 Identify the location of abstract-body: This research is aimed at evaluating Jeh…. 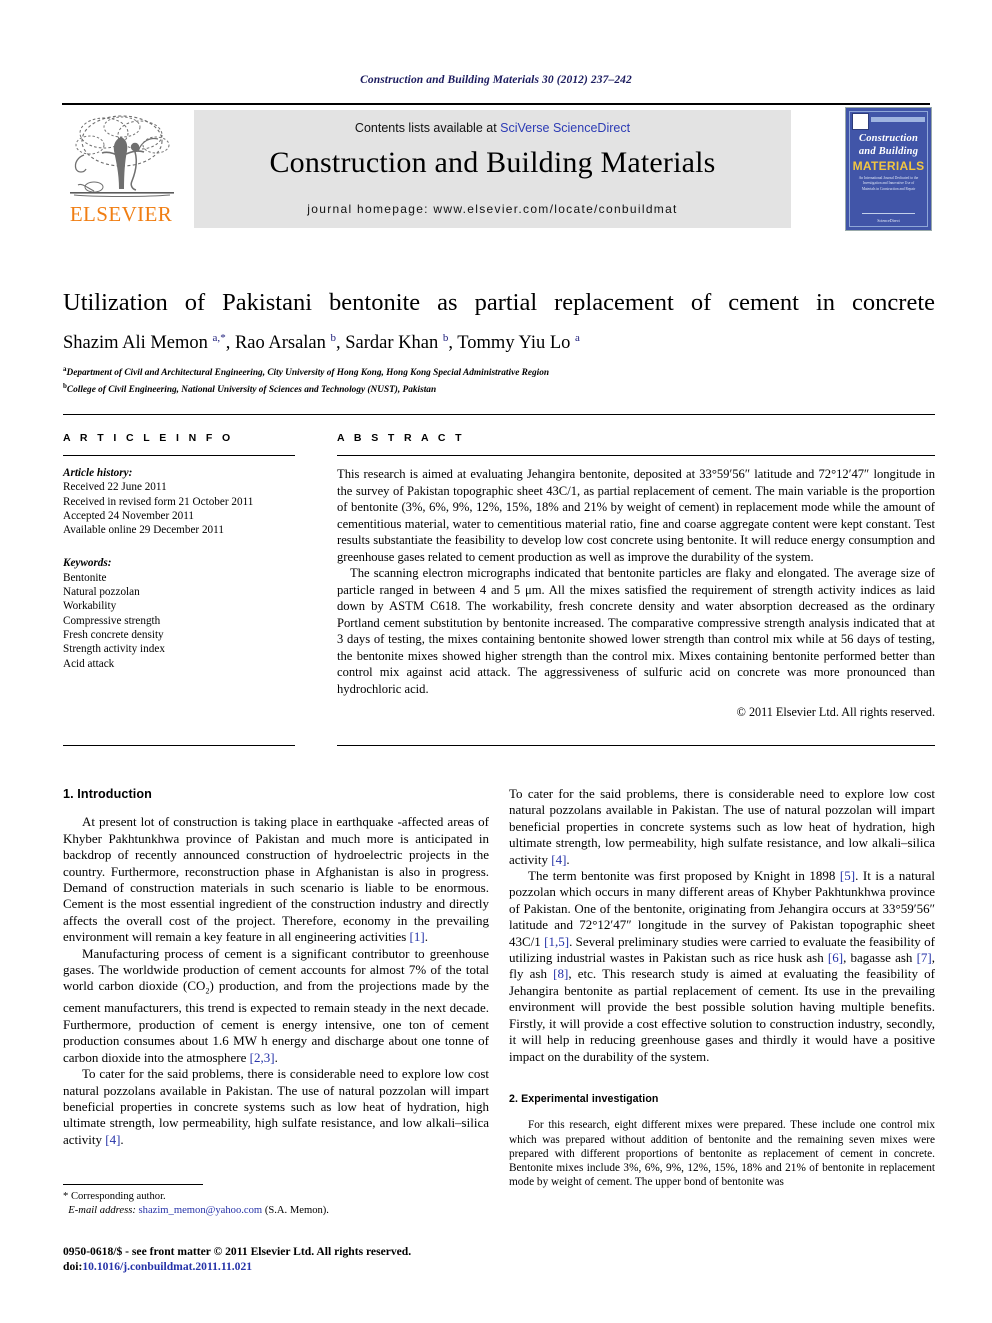
(636, 593).